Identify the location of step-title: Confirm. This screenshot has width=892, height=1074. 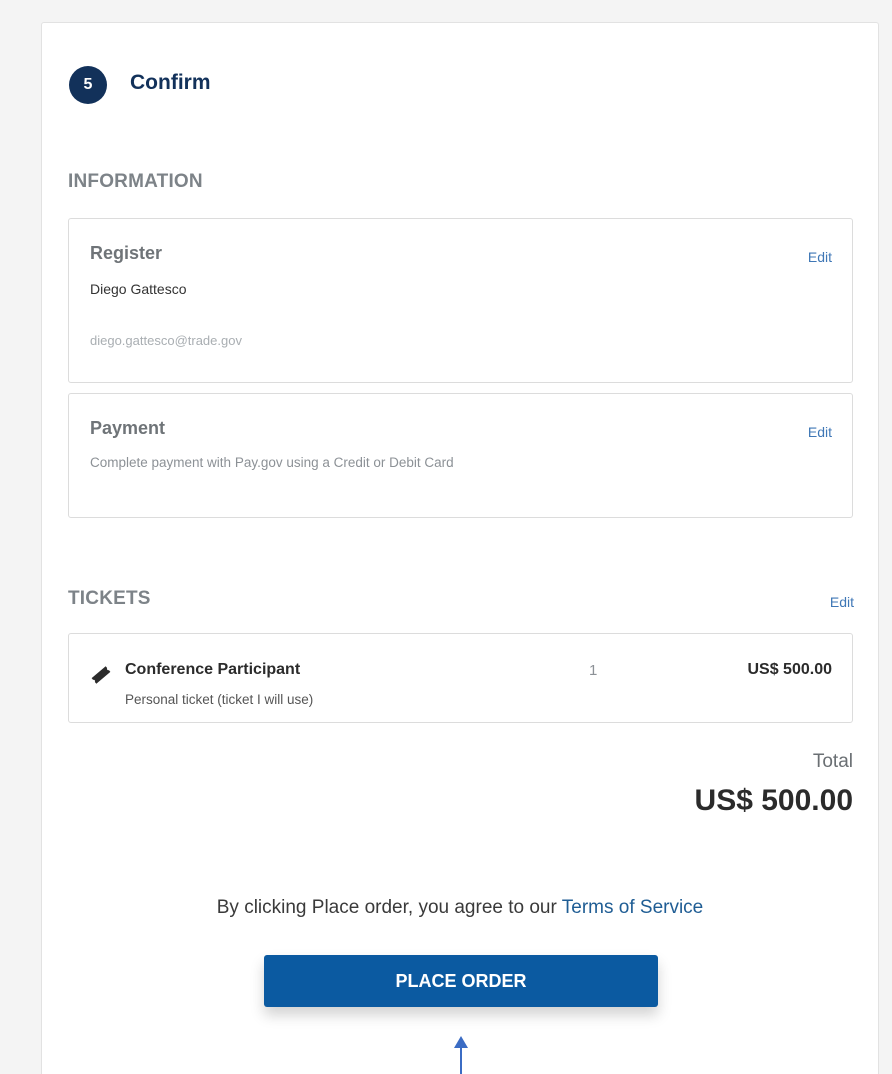
(170, 82).